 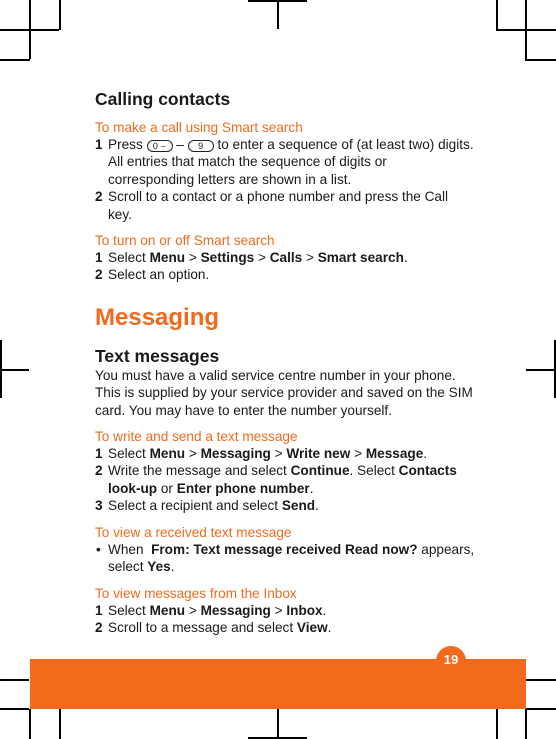 What do you see at coordinates (185, 241) in the screenshot?
I see `subheading-toggle-smart-search: To turn on or off Smart search` at bounding box center [185, 241].